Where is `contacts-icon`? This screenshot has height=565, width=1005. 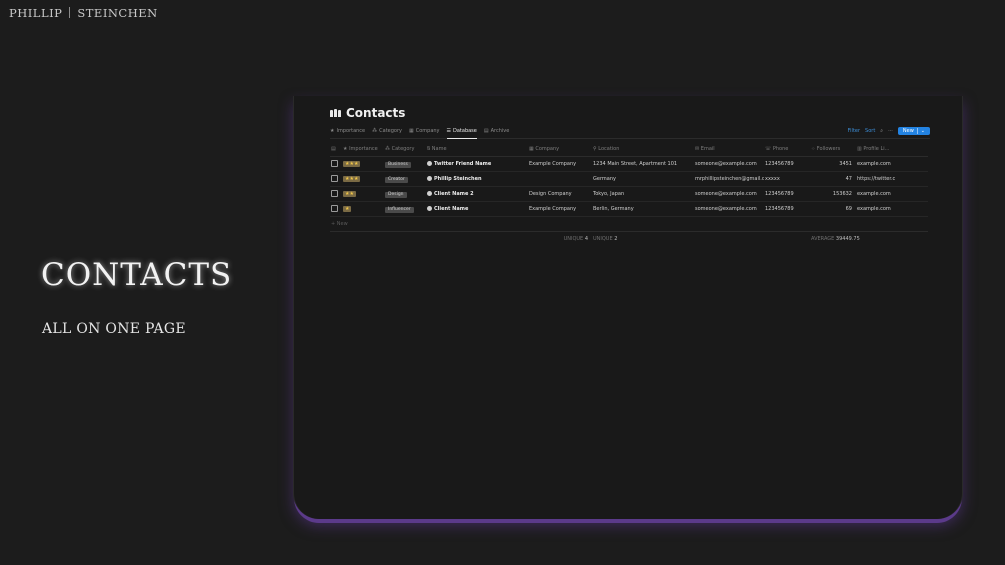 contacts-icon is located at coordinates (335, 113).